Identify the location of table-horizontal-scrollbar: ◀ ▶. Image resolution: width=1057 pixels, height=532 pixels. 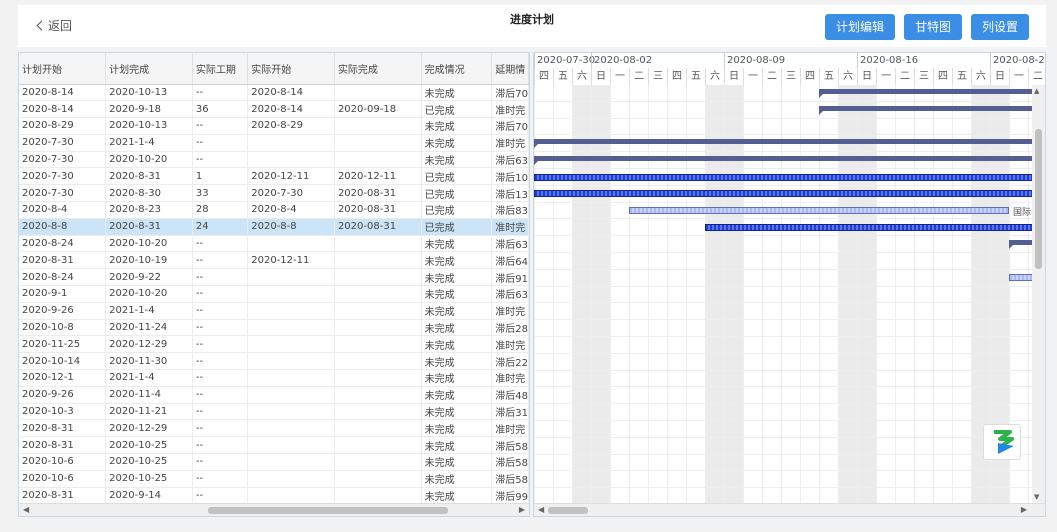
(274, 509).